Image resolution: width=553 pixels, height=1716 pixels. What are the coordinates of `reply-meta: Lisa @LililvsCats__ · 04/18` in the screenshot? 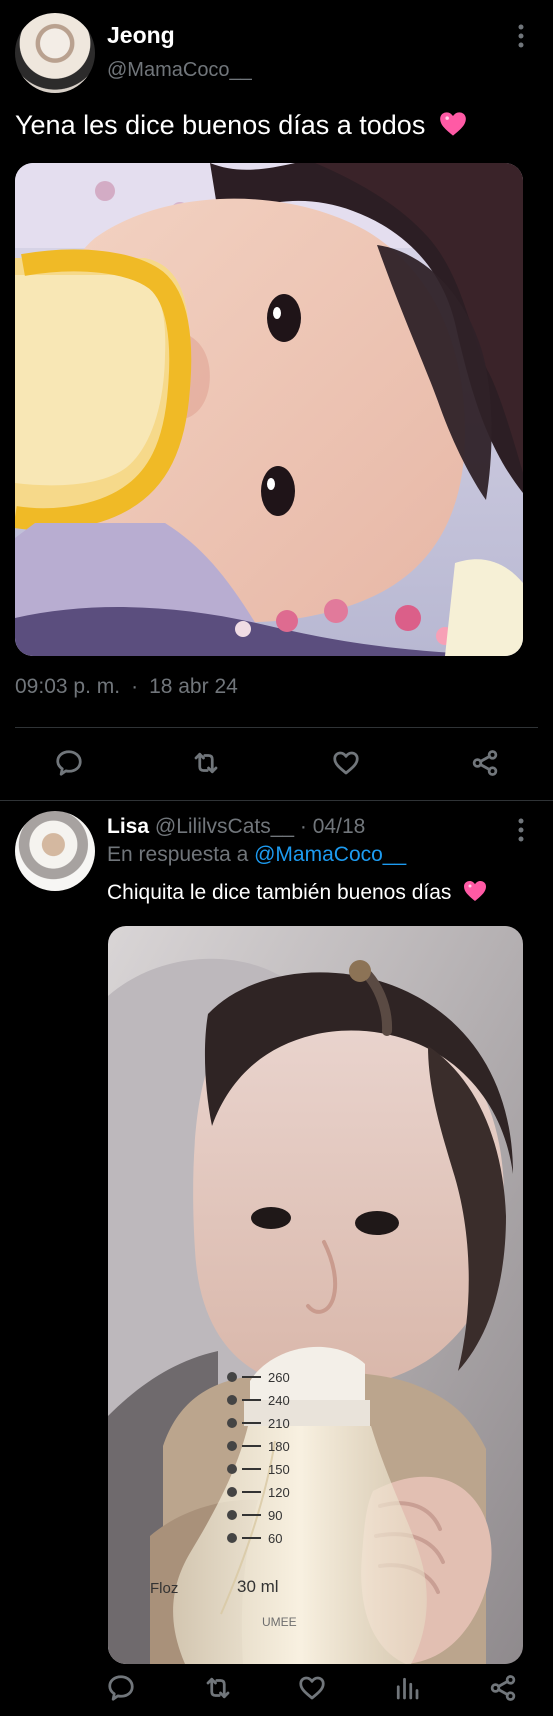 It's located at (236, 827).